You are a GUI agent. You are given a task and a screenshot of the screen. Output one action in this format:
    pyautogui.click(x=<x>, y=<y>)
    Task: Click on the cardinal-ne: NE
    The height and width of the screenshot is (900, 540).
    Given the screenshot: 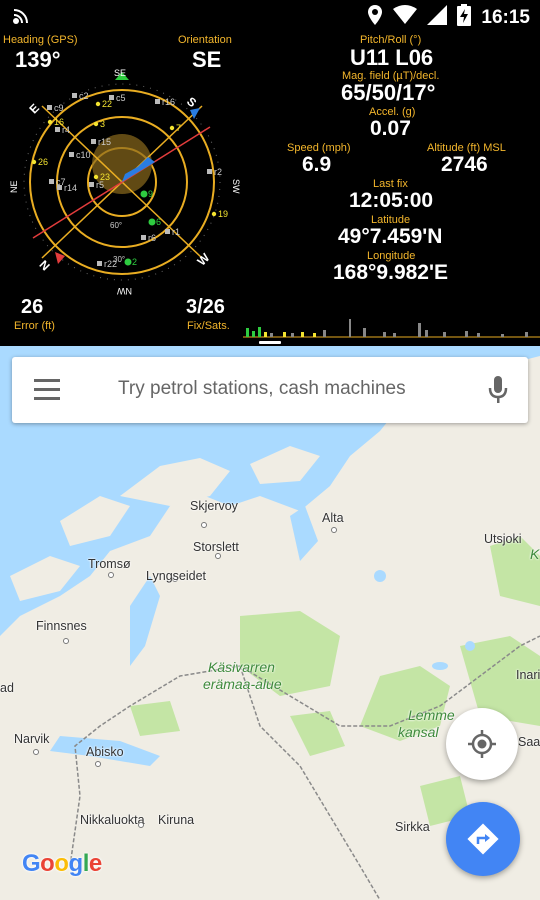 What is the action you would take?
    pyautogui.click(x=14, y=186)
    